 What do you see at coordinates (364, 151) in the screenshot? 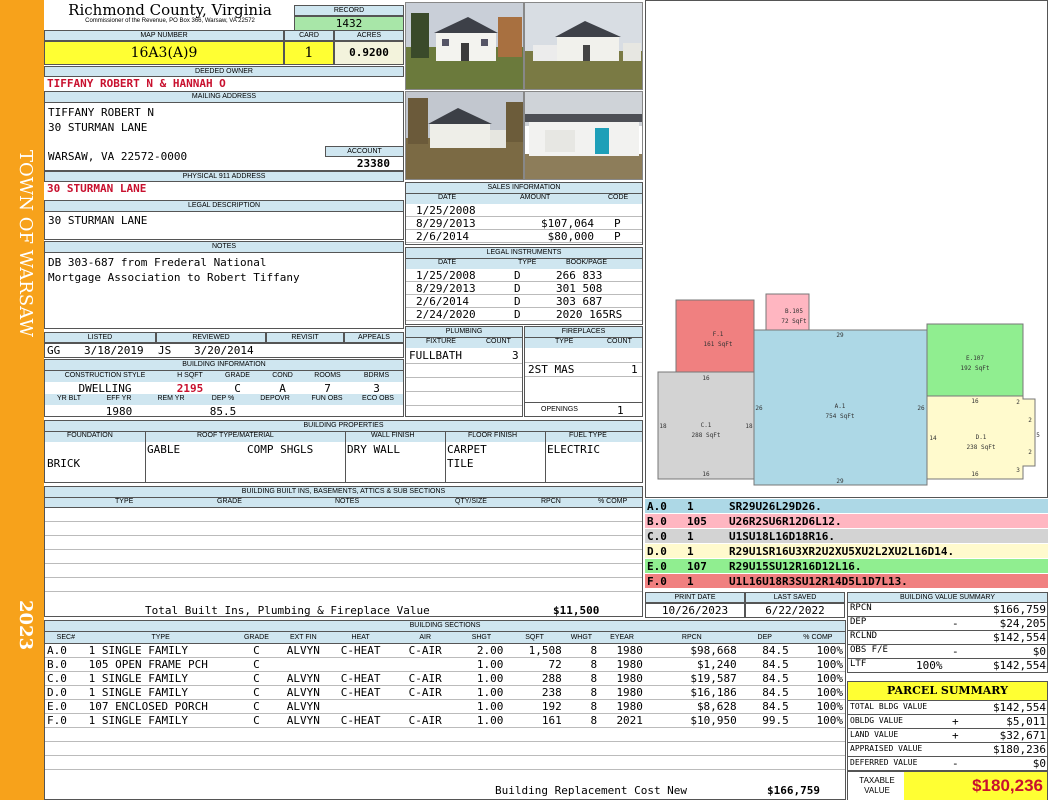
I see `account-label: ACCOUNT` at bounding box center [364, 151].